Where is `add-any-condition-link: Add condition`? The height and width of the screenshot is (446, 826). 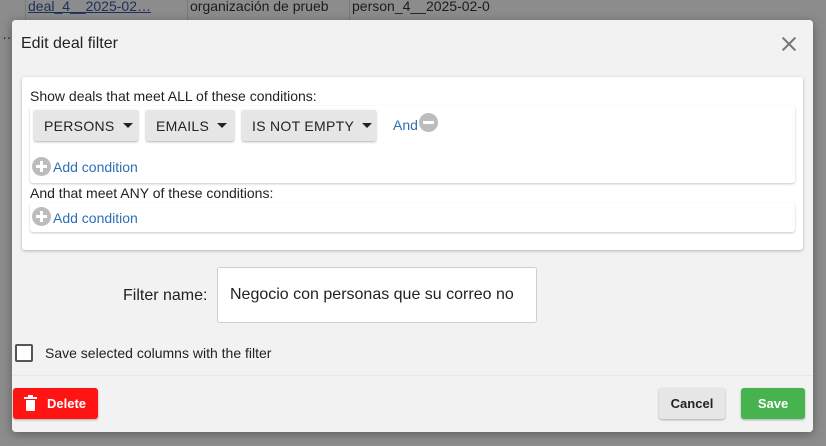 add-any-condition-link: Add condition is located at coordinates (95, 218).